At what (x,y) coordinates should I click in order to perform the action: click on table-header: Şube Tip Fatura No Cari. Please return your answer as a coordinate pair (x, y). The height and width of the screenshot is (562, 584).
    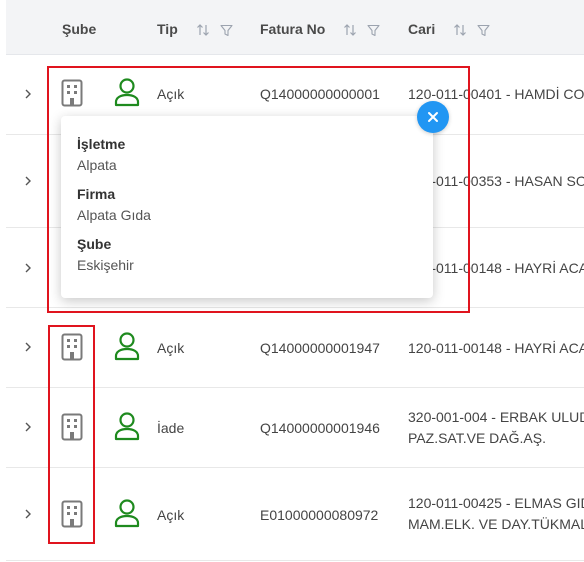
    Looking at the image, I should click on (295, 27).